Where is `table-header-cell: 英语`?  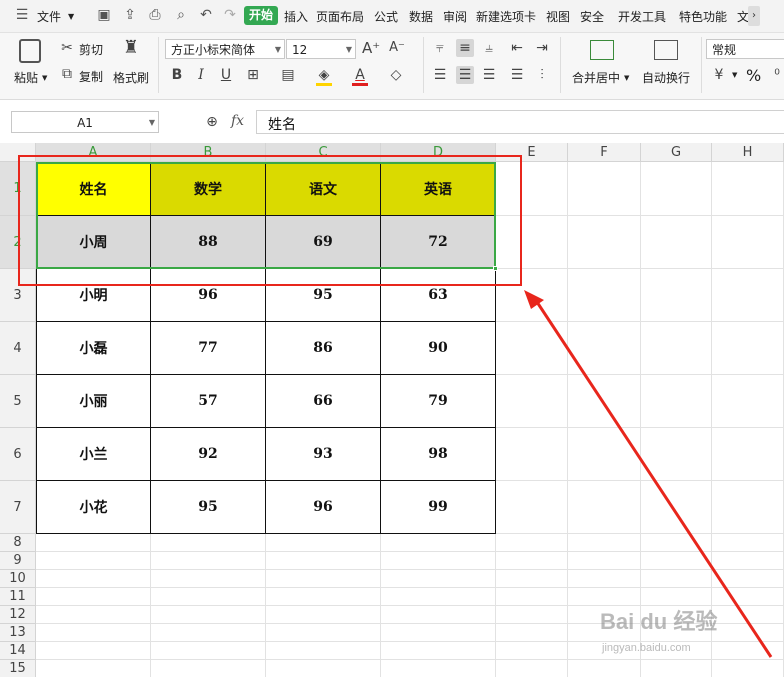 table-header-cell: 英语 is located at coordinates (438, 189).